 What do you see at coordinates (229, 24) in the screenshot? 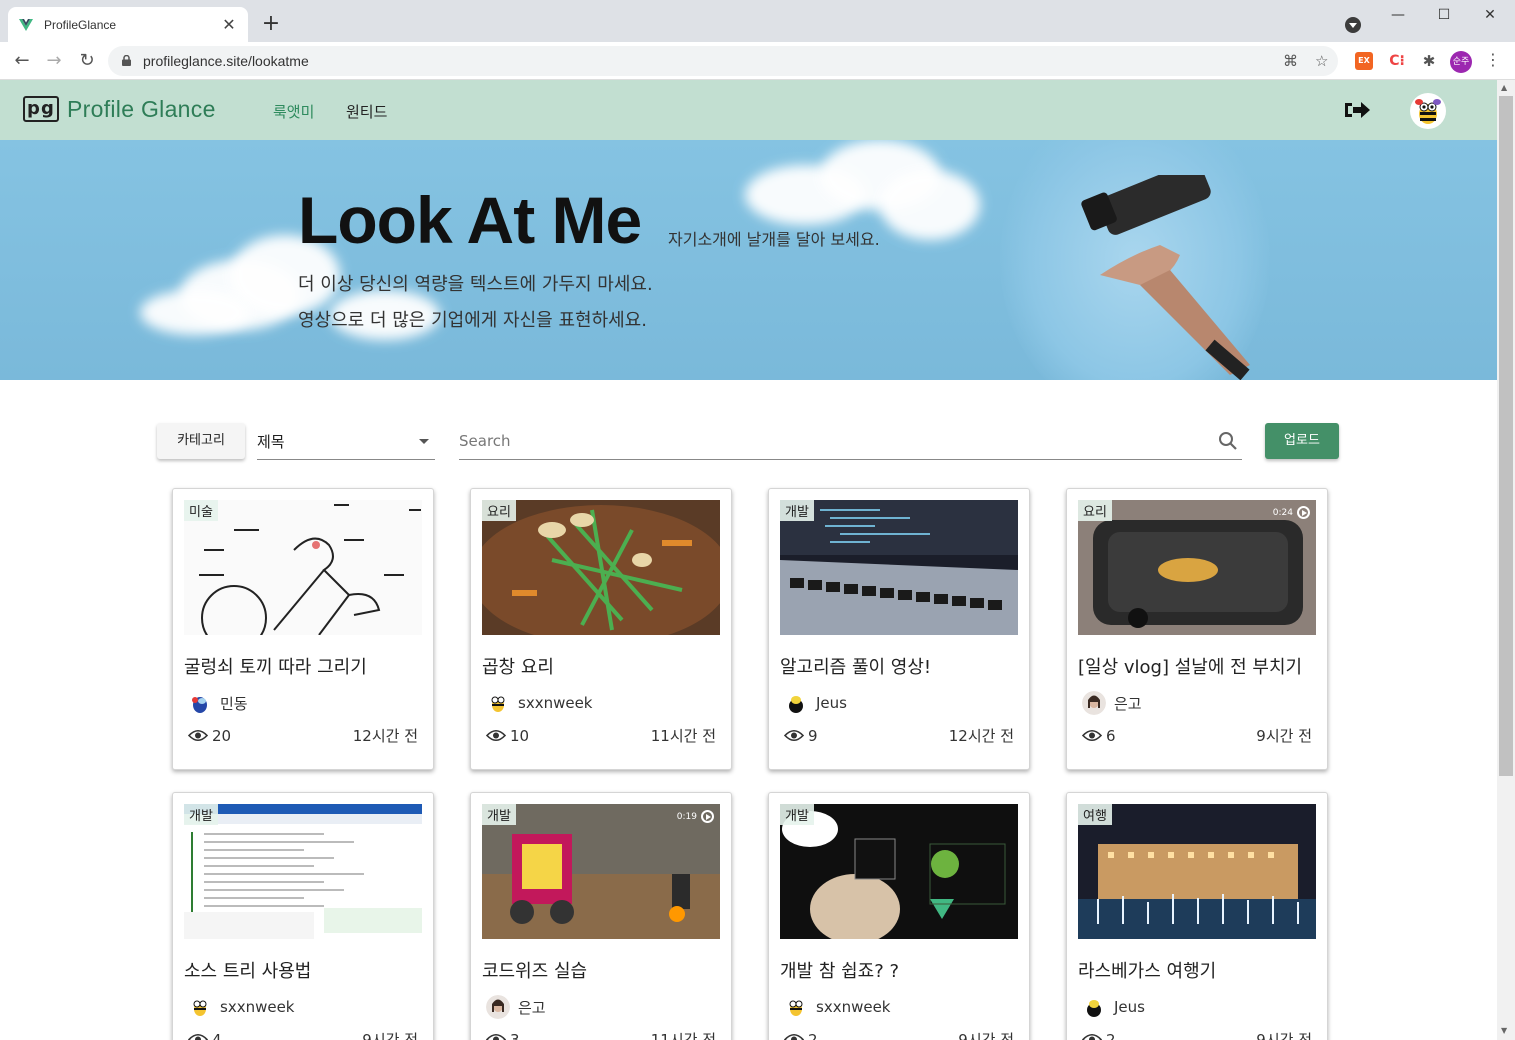
I see `tab-close-icon: ✕` at bounding box center [229, 24].